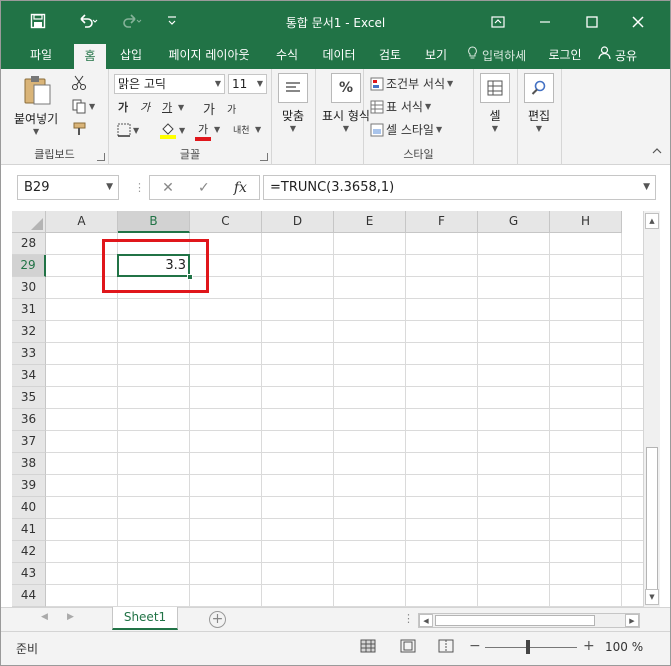 The height and width of the screenshot is (666, 671). What do you see at coordinates (70, 617) in the screenshot?
I see `sheet-next-icon: ▶` at bounding box center [70, 617].